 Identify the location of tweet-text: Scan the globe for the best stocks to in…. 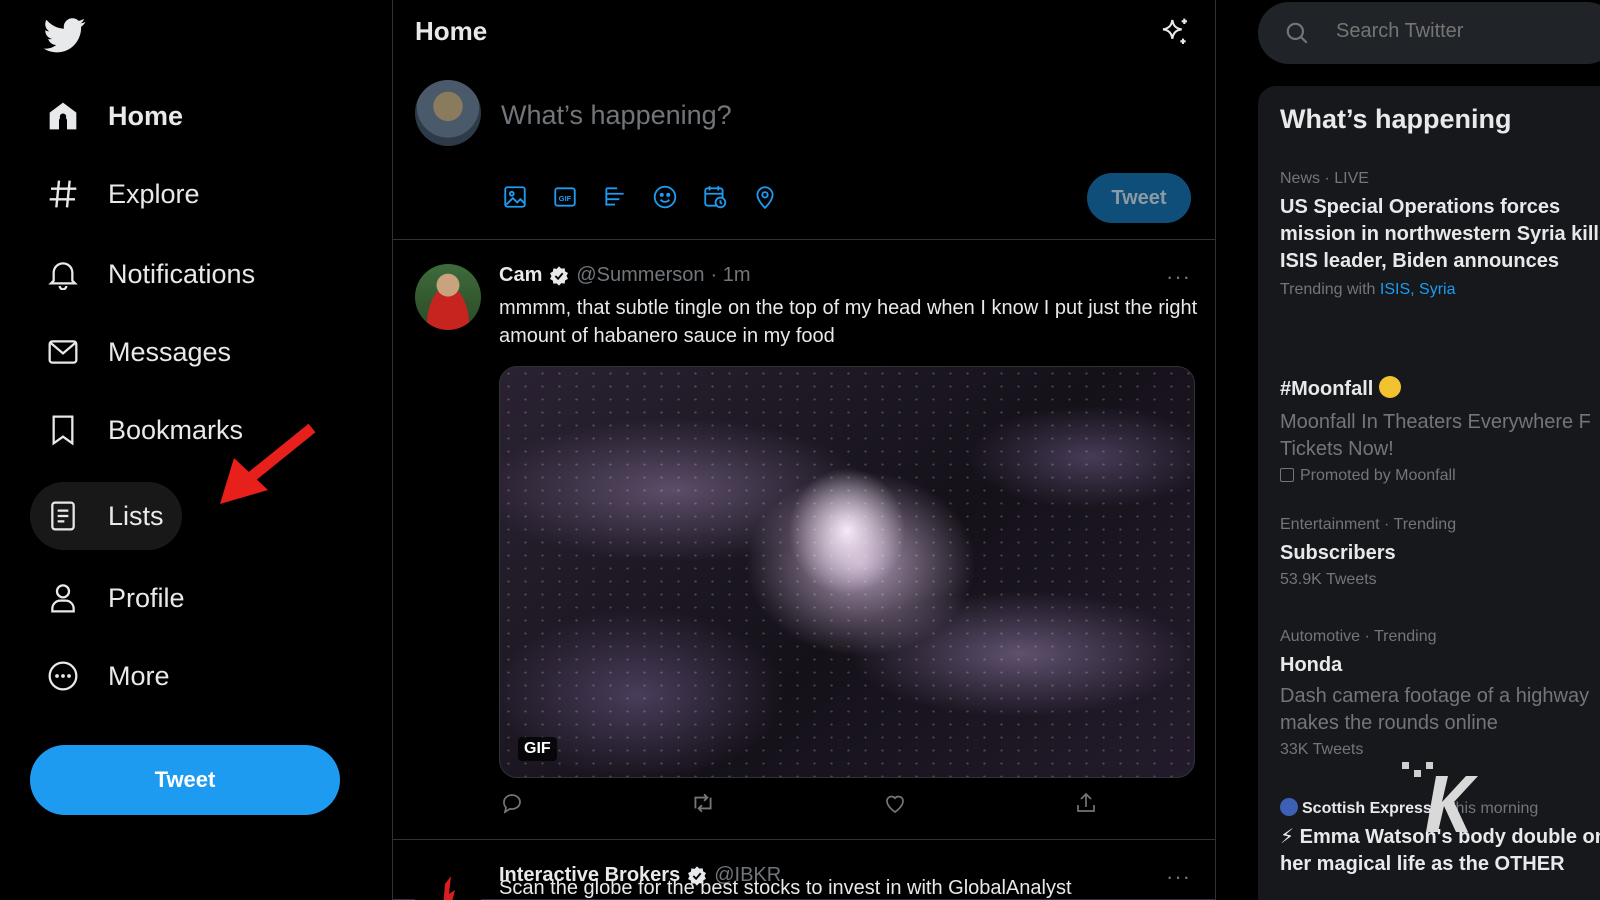
(785, 888).